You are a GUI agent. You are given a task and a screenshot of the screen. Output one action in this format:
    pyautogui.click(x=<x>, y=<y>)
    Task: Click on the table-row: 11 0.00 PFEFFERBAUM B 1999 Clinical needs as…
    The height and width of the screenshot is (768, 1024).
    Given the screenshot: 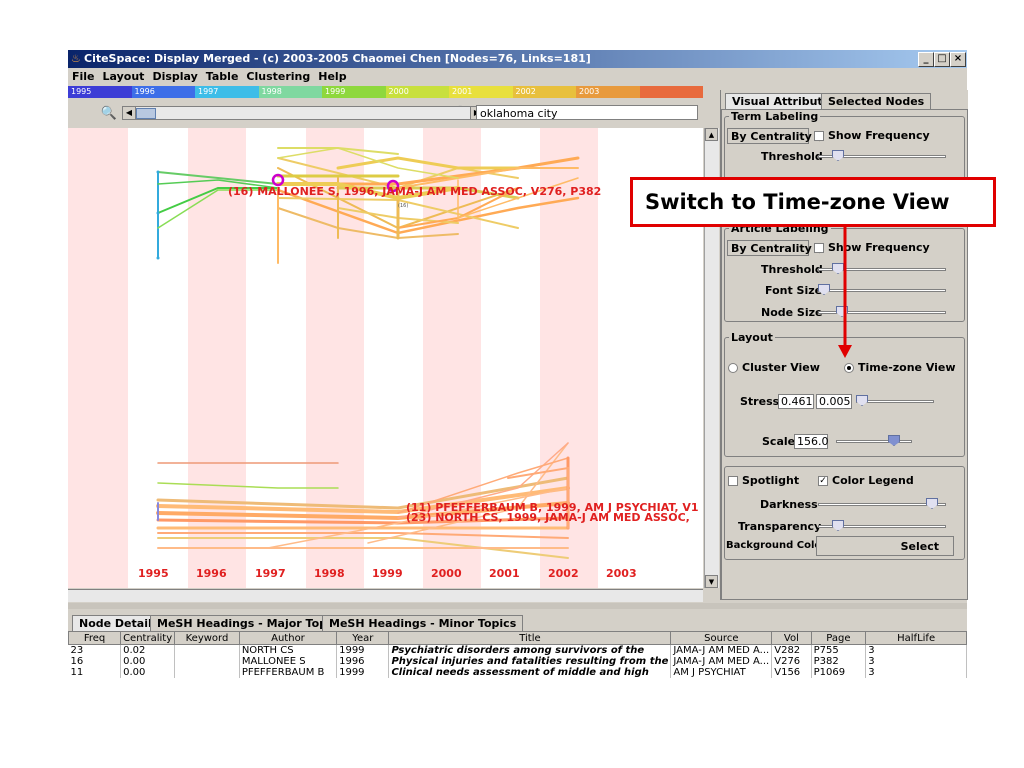 What is the action you would take?
    pyautogui.click(x=517, y=672)
    